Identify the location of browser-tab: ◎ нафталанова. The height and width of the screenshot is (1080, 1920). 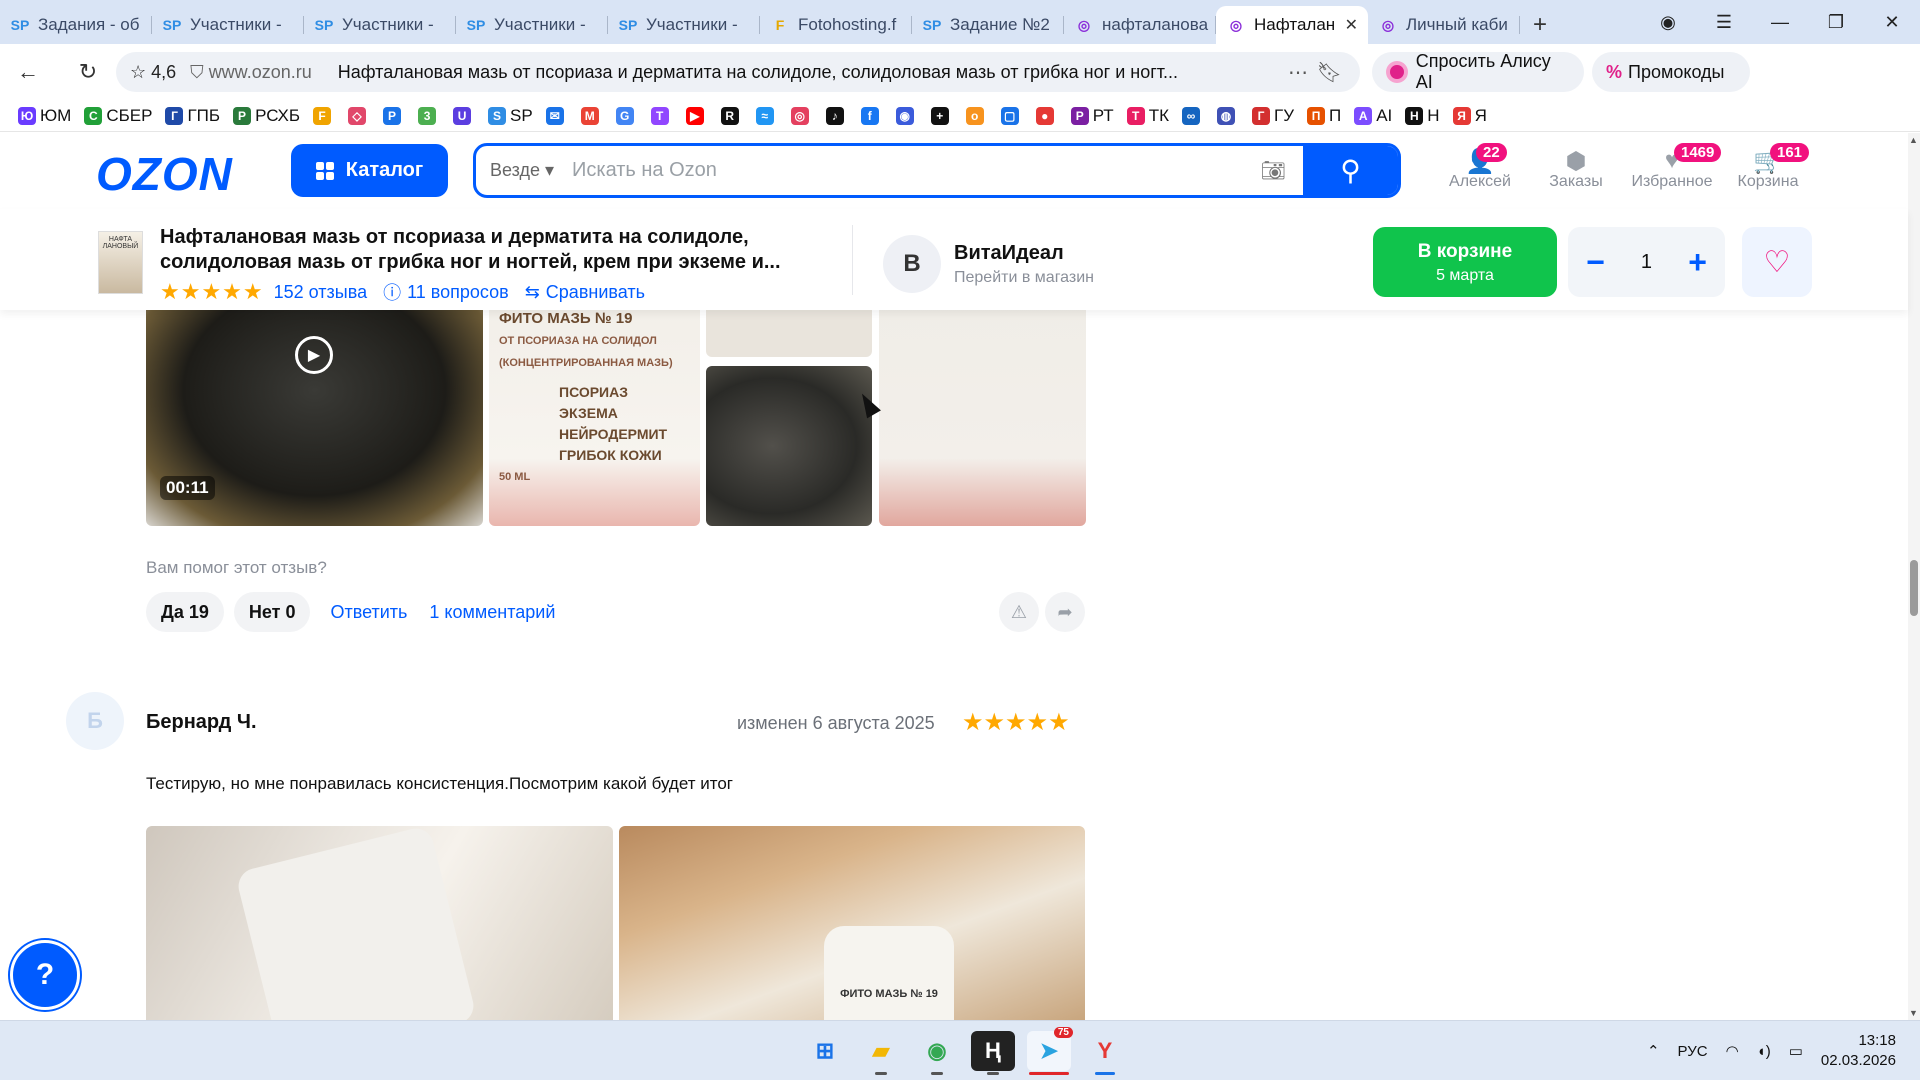
(1140, 25).